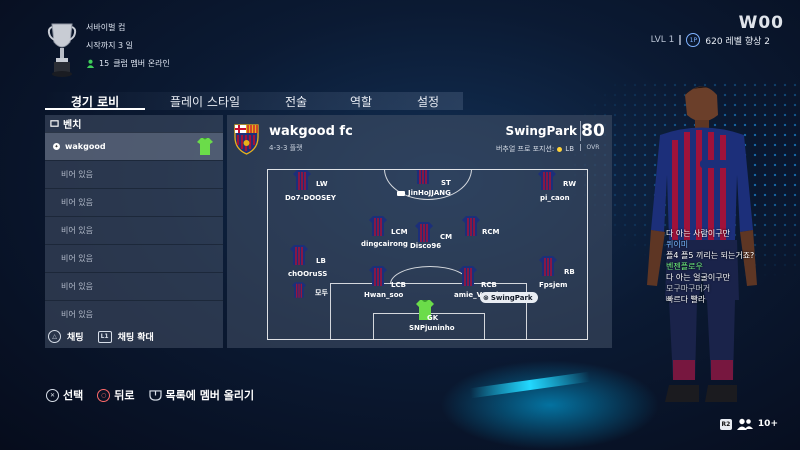  I want to click on tab-play-style: 플레이 스타일, so click(205, 101).